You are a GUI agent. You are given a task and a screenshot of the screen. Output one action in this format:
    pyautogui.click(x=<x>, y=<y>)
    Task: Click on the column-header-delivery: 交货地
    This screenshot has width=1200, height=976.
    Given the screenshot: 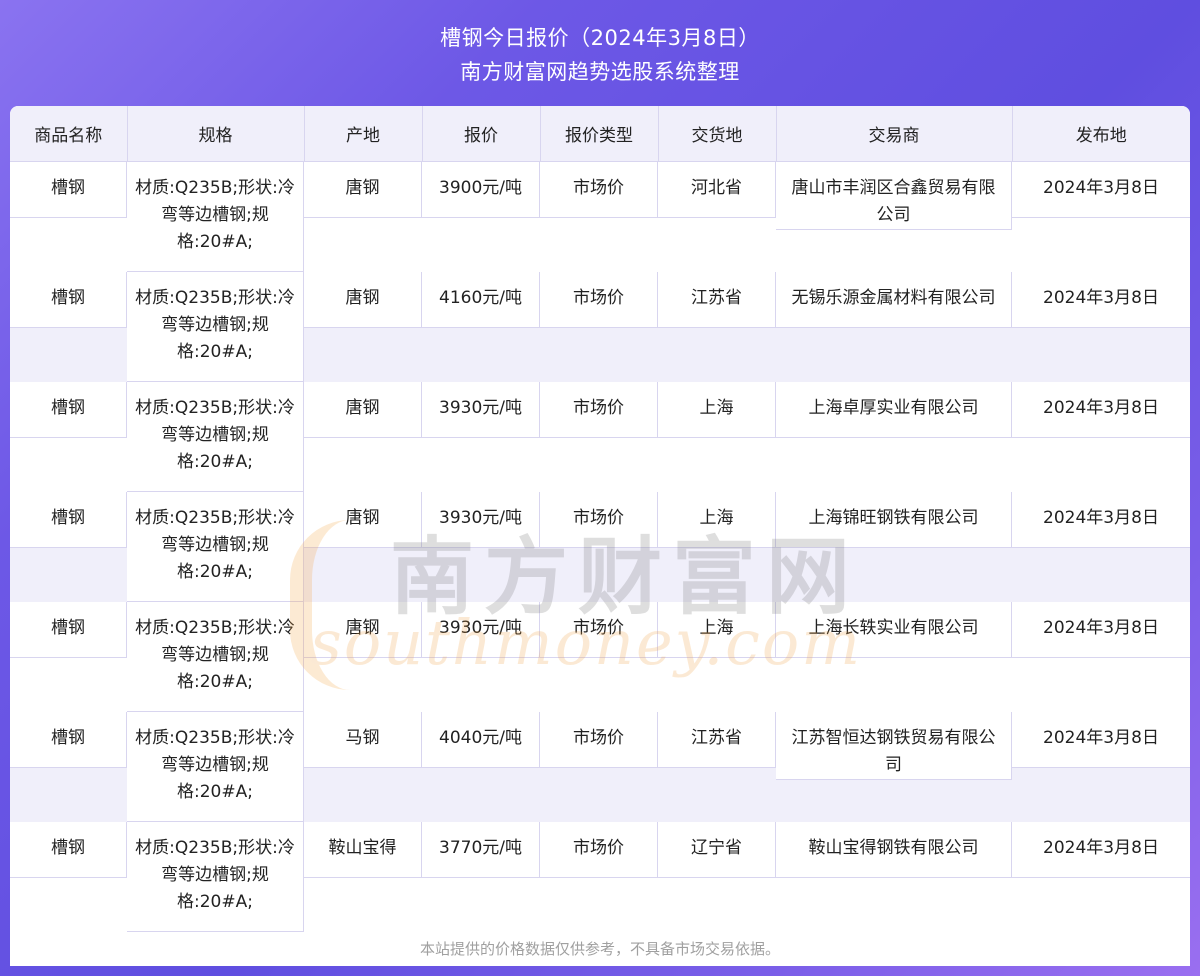 What is the action you would take?
    pyautogui.click(x=717, y=134)
    